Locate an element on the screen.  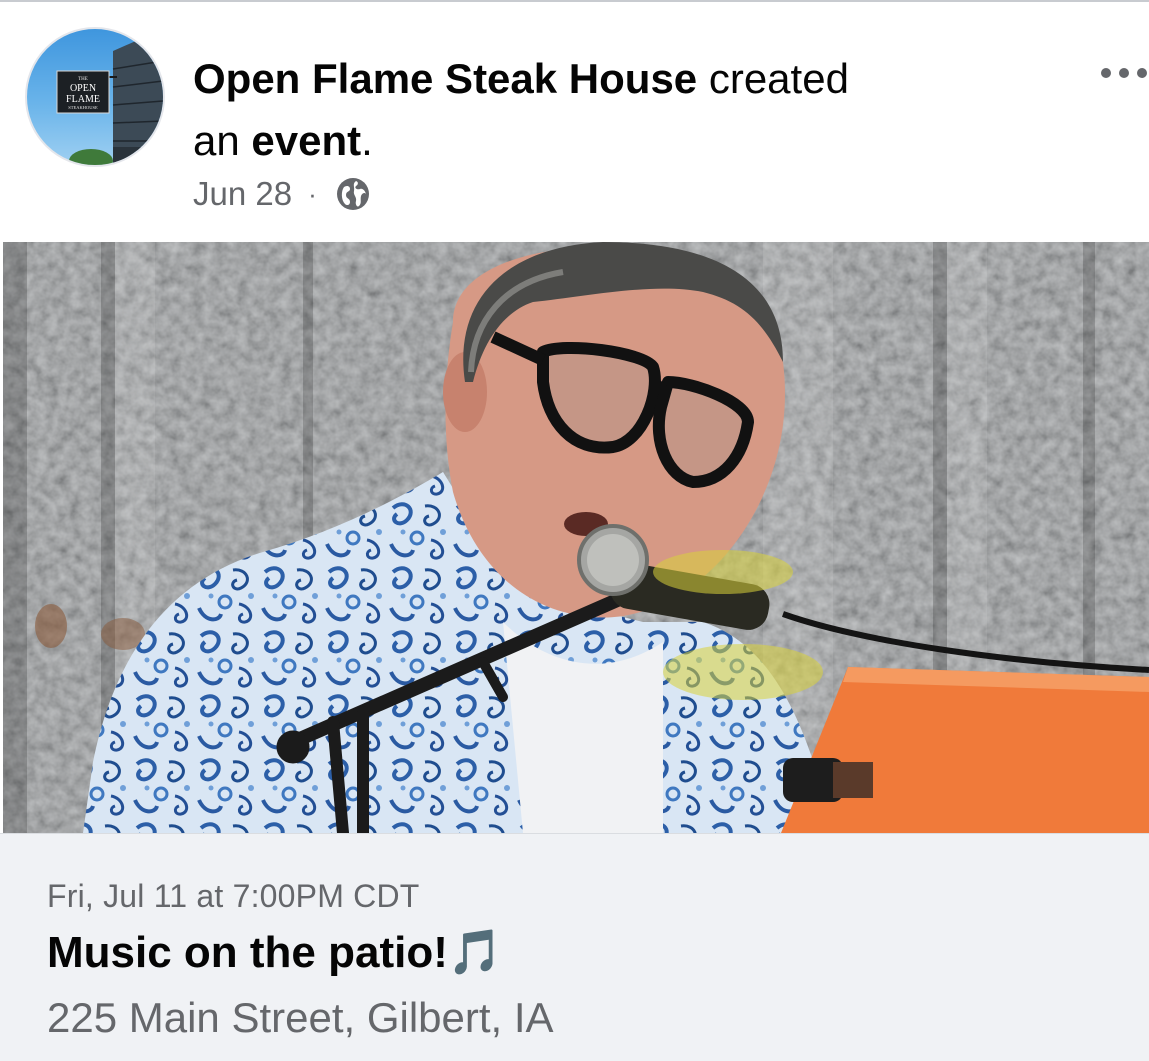
event-location: 225 Main Street, Gilbert, IA is located at coordinates (300, 1017).